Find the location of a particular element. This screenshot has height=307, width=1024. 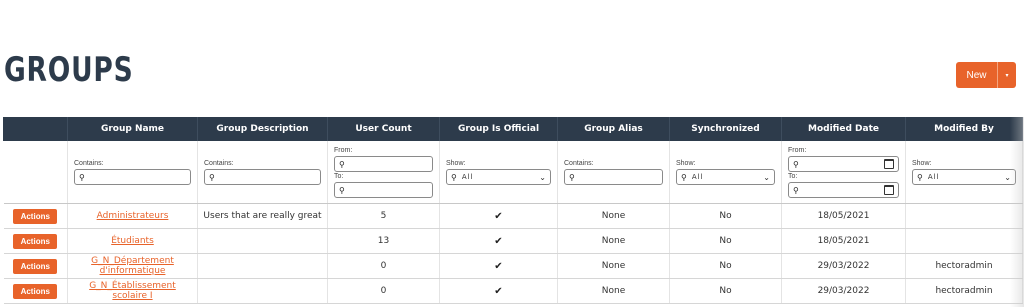

group-description-cell is located at coordinates (262, 241).